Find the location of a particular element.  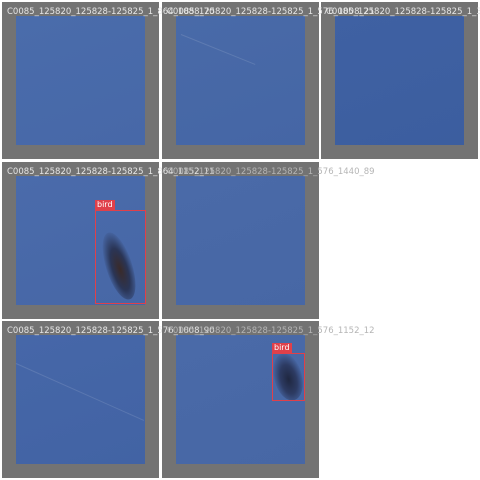

tile-caption: C0085_125820_125828-125825_1_576_1440_89 is located at coordinates (271, 172).